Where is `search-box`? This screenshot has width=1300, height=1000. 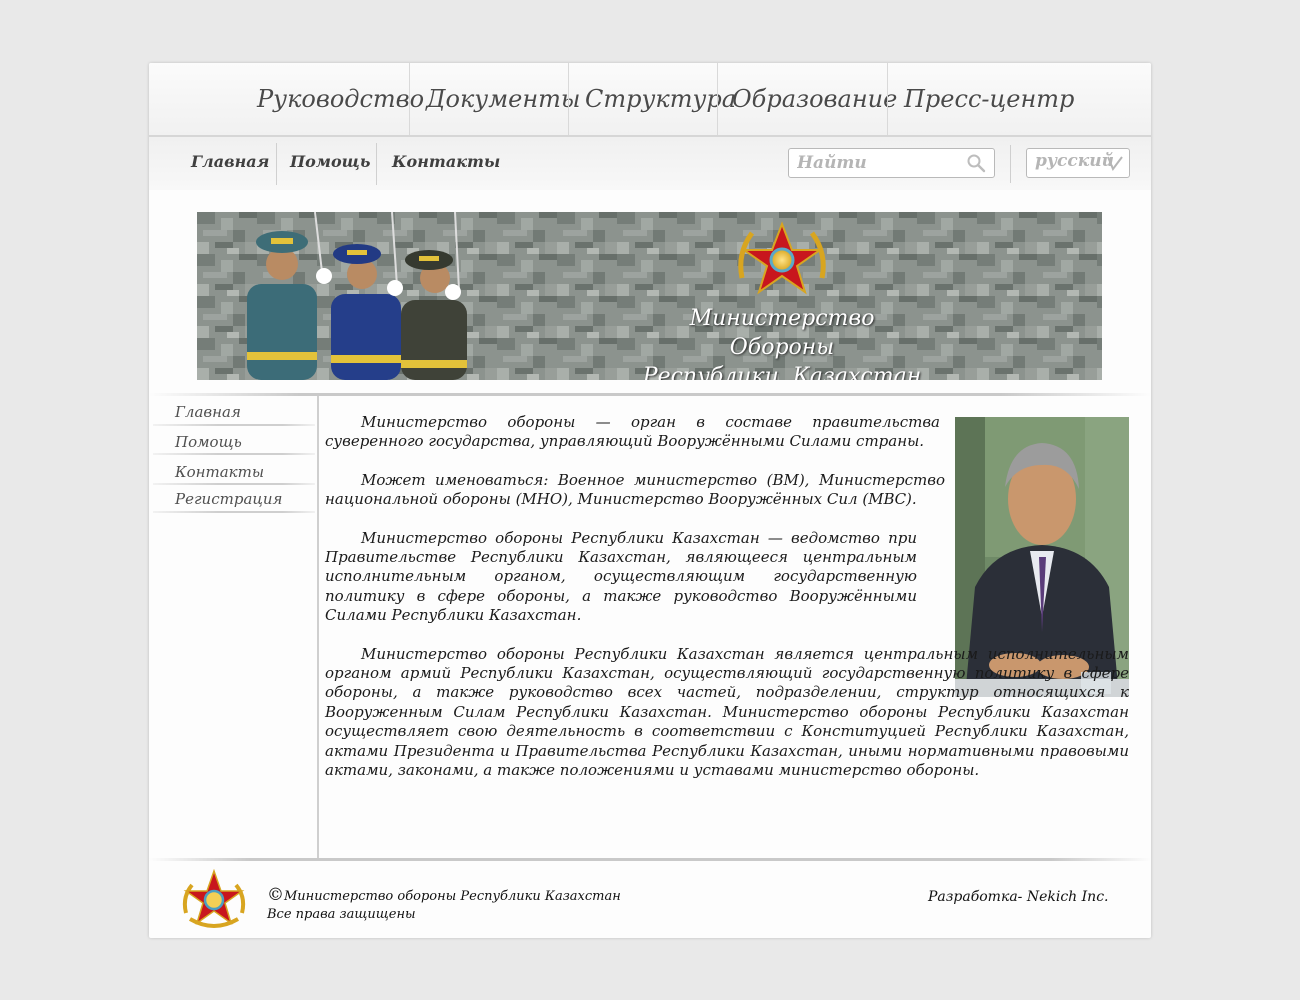
search-box is located at coordinates (891, 163).